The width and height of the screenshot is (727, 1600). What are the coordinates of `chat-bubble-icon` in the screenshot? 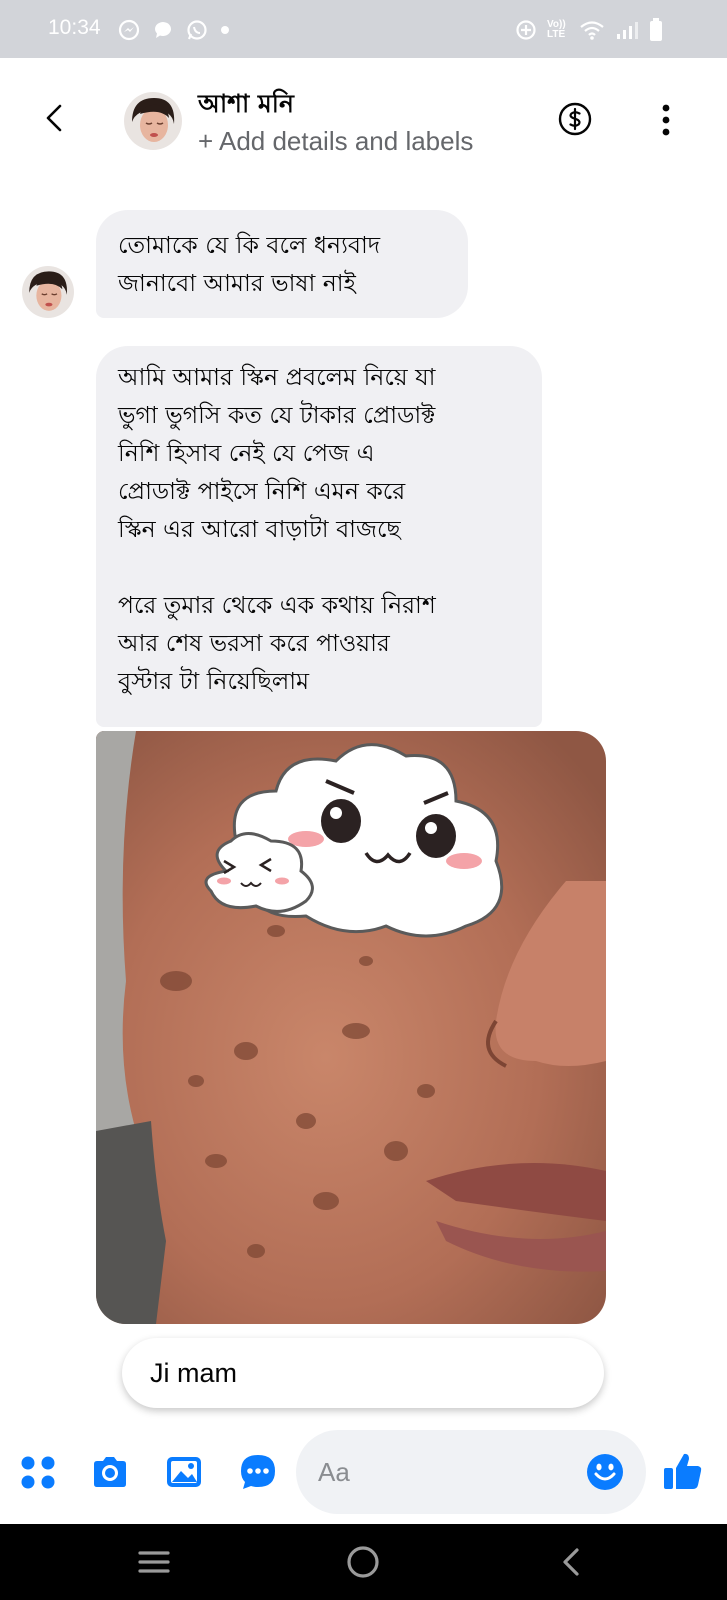 It's located at (163, 30).